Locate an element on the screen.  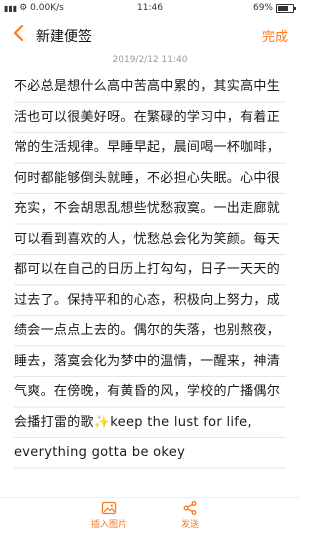
battery-percent: 69% is located at coordinates (262, 8).